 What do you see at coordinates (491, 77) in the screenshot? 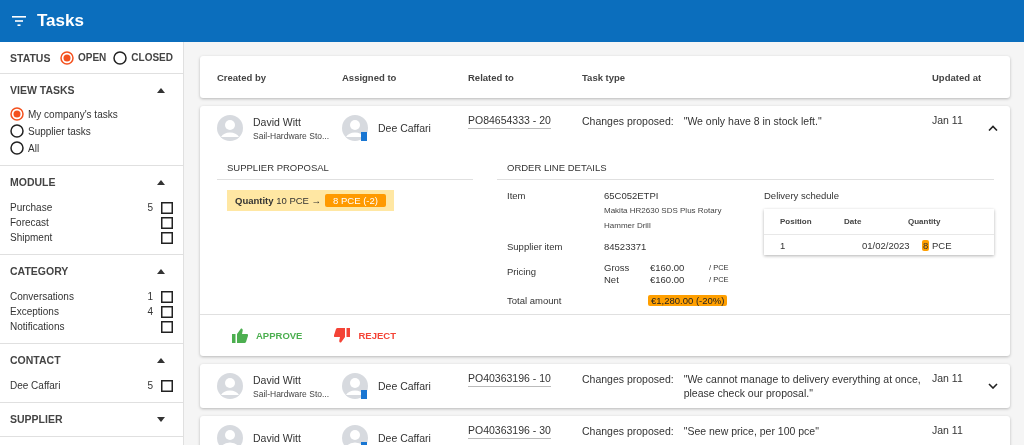
I see `column-header: Related to` at bounding box center [491, 77].